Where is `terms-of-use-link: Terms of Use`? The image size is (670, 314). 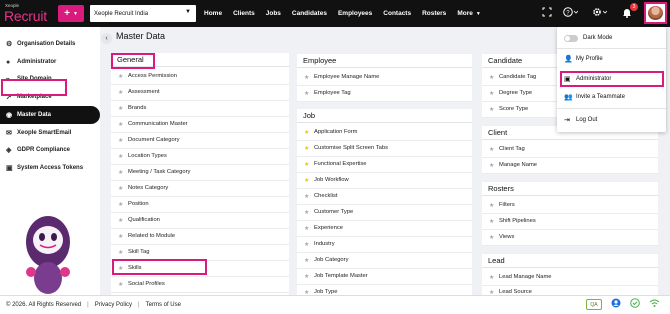
terms-of-use-link: Terms of Use is located at coordinates (163, 305).